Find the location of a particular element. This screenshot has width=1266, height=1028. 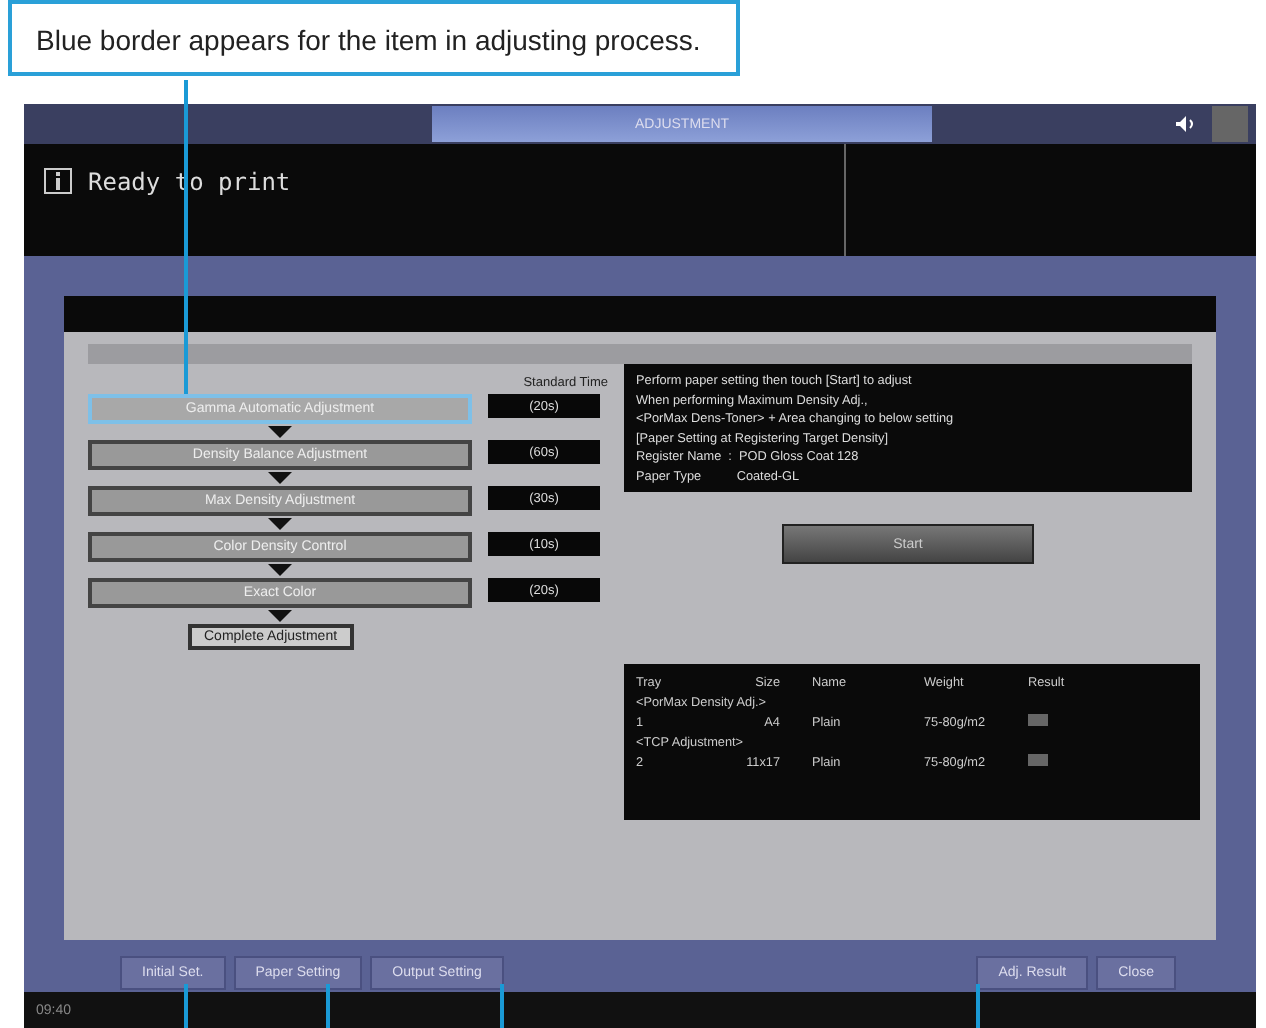

callout-note: Blue border appears for the item in adjusting process. is located at coordinates (374, 38).